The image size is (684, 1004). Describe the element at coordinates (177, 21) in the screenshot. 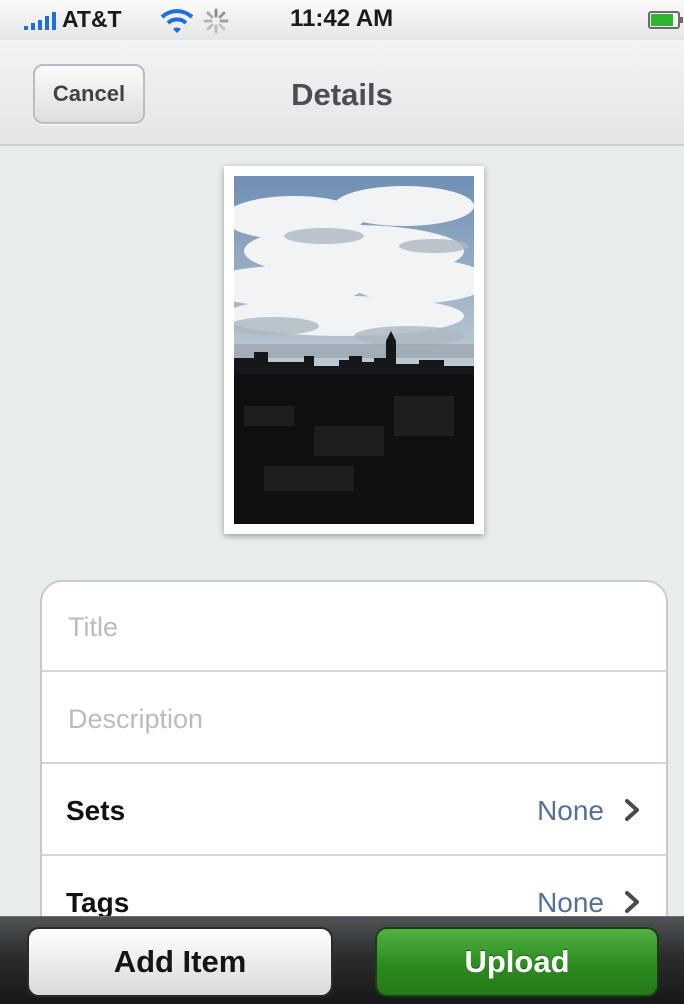

I see `wifi-icon` at that location.